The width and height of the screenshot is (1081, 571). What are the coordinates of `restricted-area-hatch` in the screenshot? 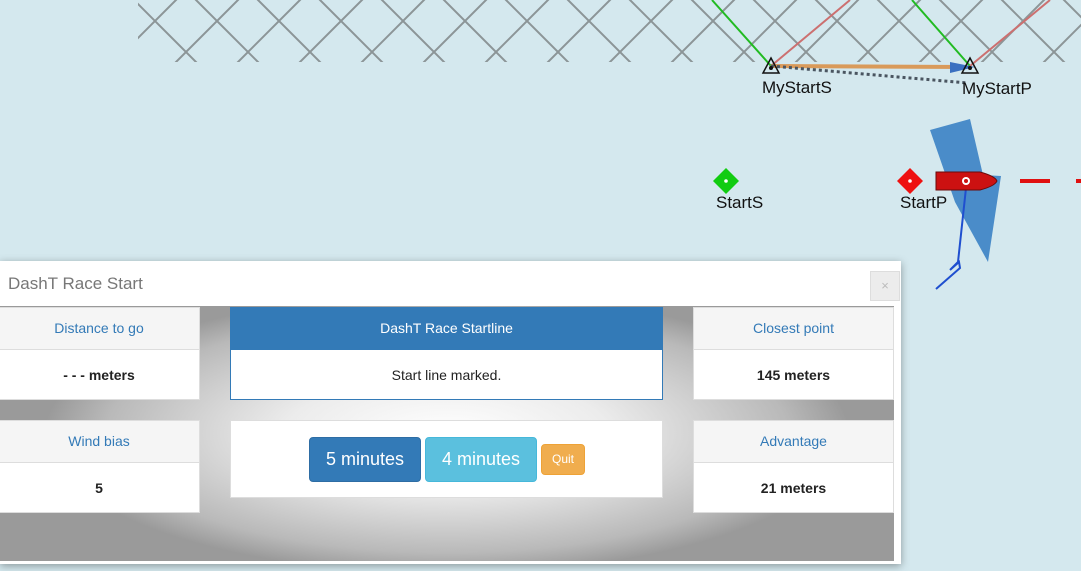 It's located at (540, 37).